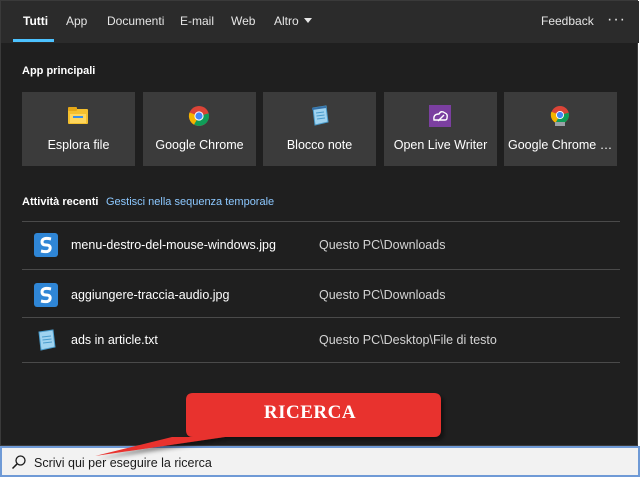 Image resolution: width=640 pixels, height=477 pixels. What do you see at coordinates (319, 129) in the screenshot?
I see `app-tile-blocco-note: Blocco note` at bounding box center [319, 129].